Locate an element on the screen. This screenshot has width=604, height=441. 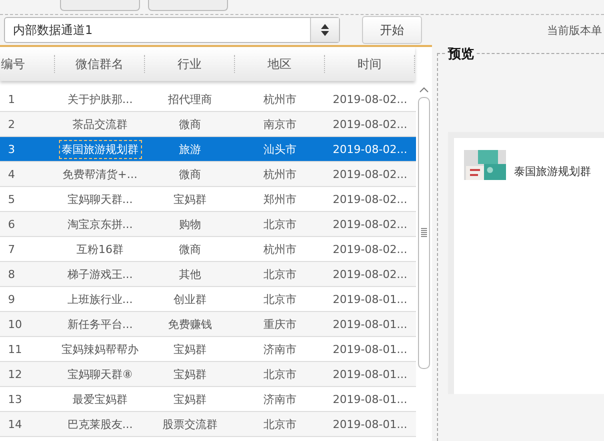
table-cell-text: 7 is located at coordinates (11, 250).